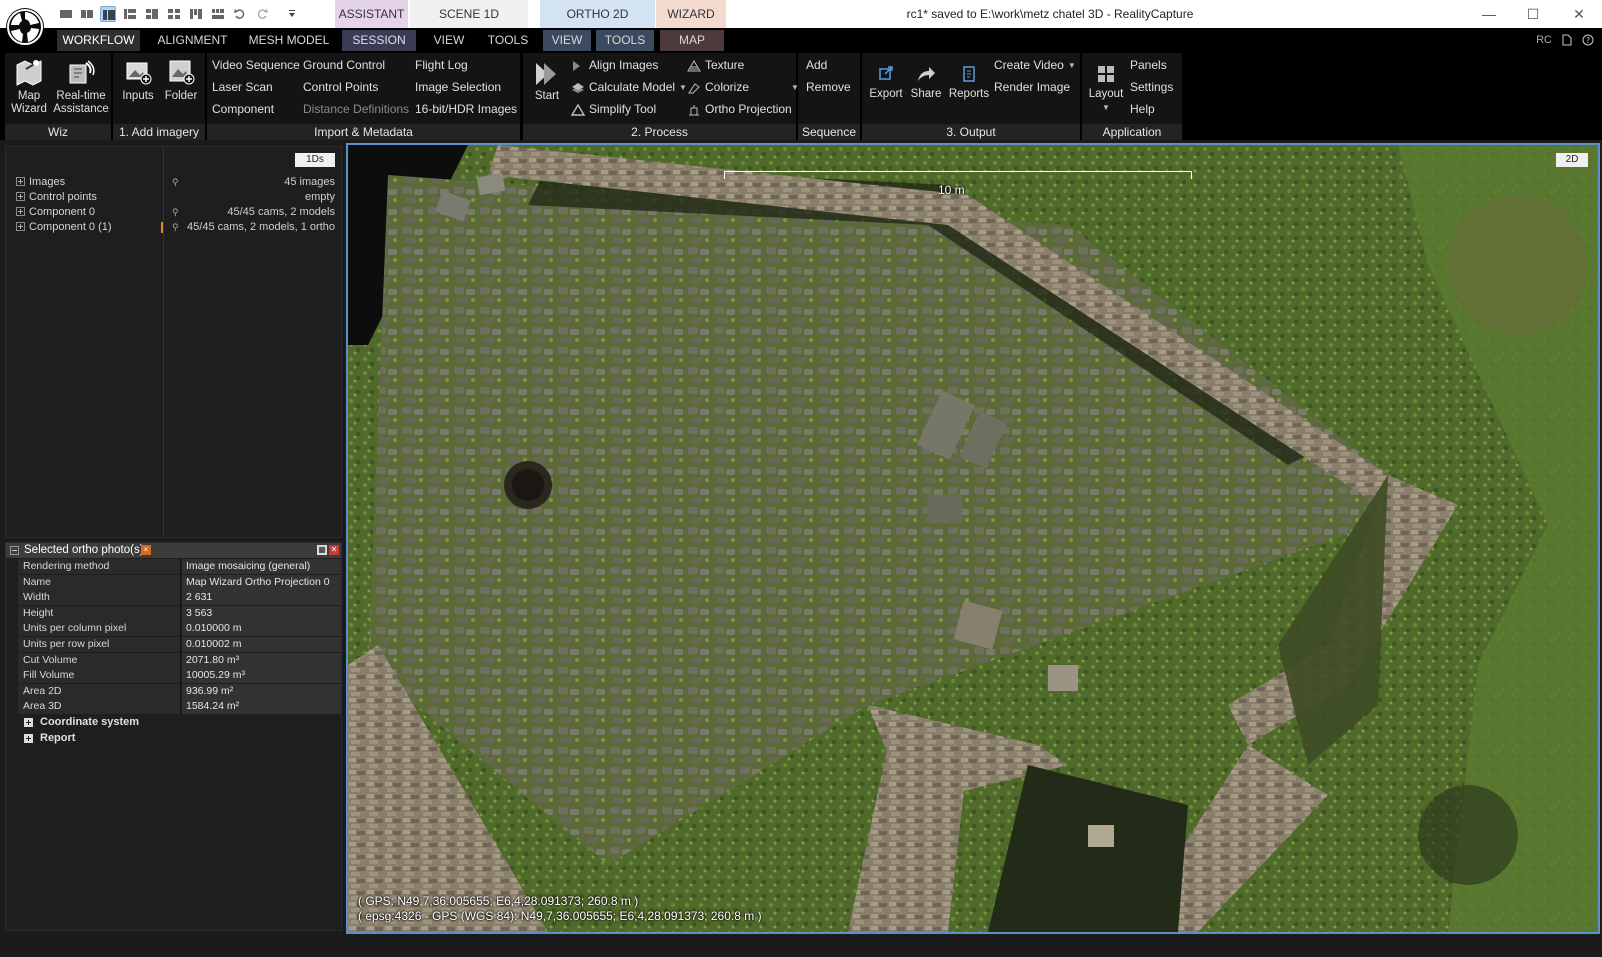 The width and height of the screenshot is (1602, 957). I want to click on group-report: Report, so click(179, 738).